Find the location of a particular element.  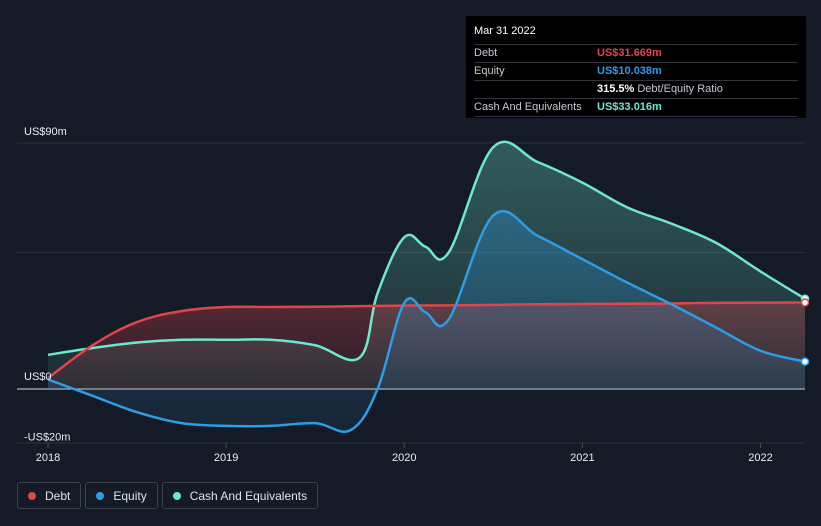

tooltip-equity-label: Equity is located at coordinates (489, 71).